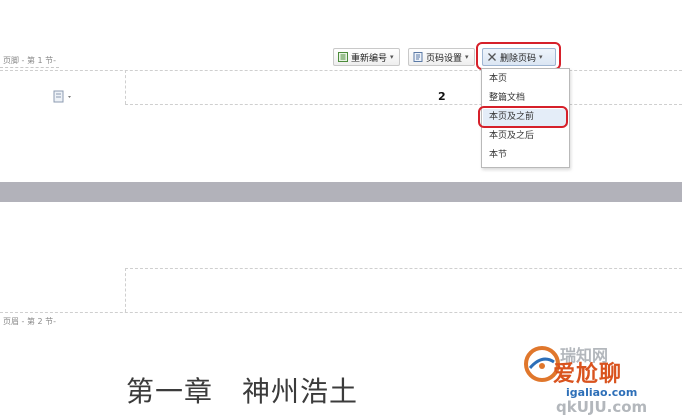 The image size is (682, 418). Describe the element at coordinates (64, 96) in the screenshot. I see `document-icon` at that location.